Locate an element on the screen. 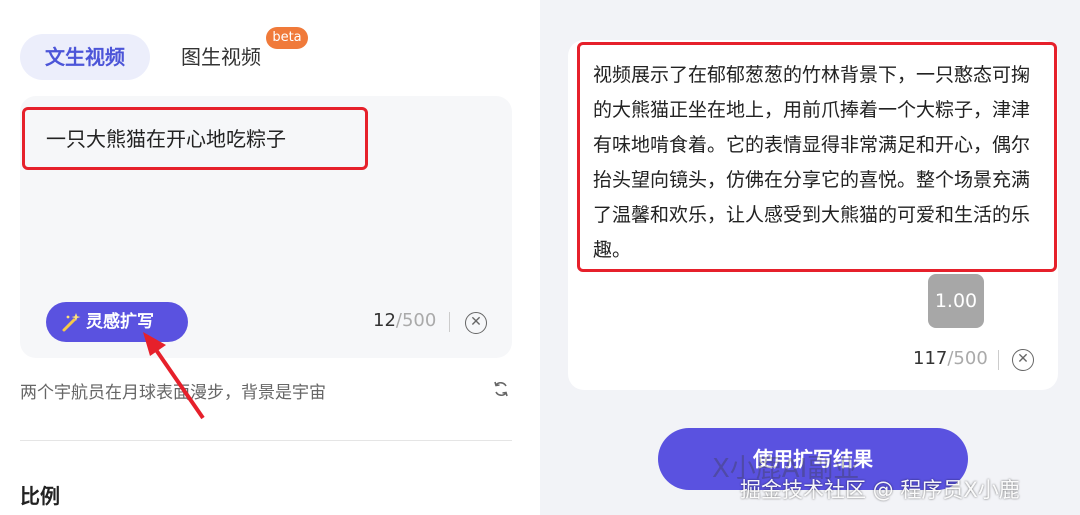 This screenshot has width=1080, height=515. watermark-juejin: 掘金技术社区 @ 程序员X小鹿 is located at coordinates (880, 490).